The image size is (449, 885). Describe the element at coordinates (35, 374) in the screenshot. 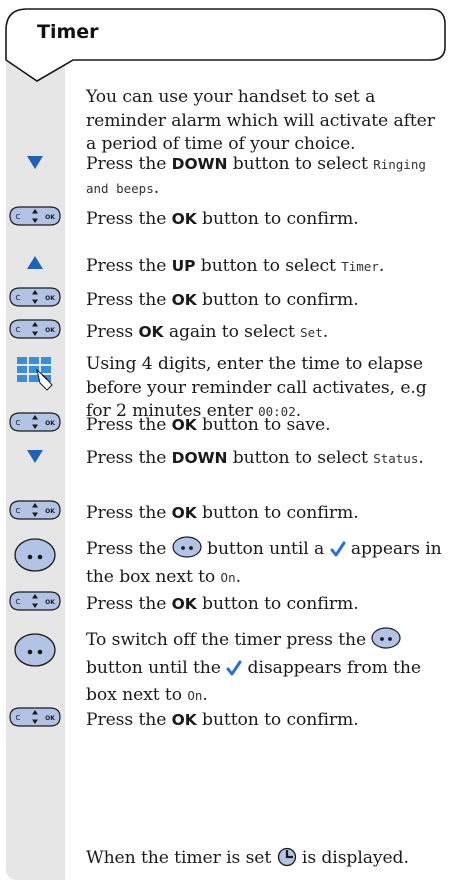

I see `keypad-icon` at that location.